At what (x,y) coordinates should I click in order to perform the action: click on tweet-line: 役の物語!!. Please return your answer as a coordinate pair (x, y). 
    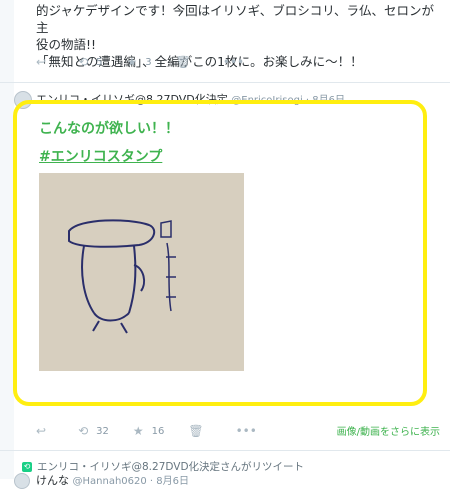
    Looking at the image, I should click on (66, 44).